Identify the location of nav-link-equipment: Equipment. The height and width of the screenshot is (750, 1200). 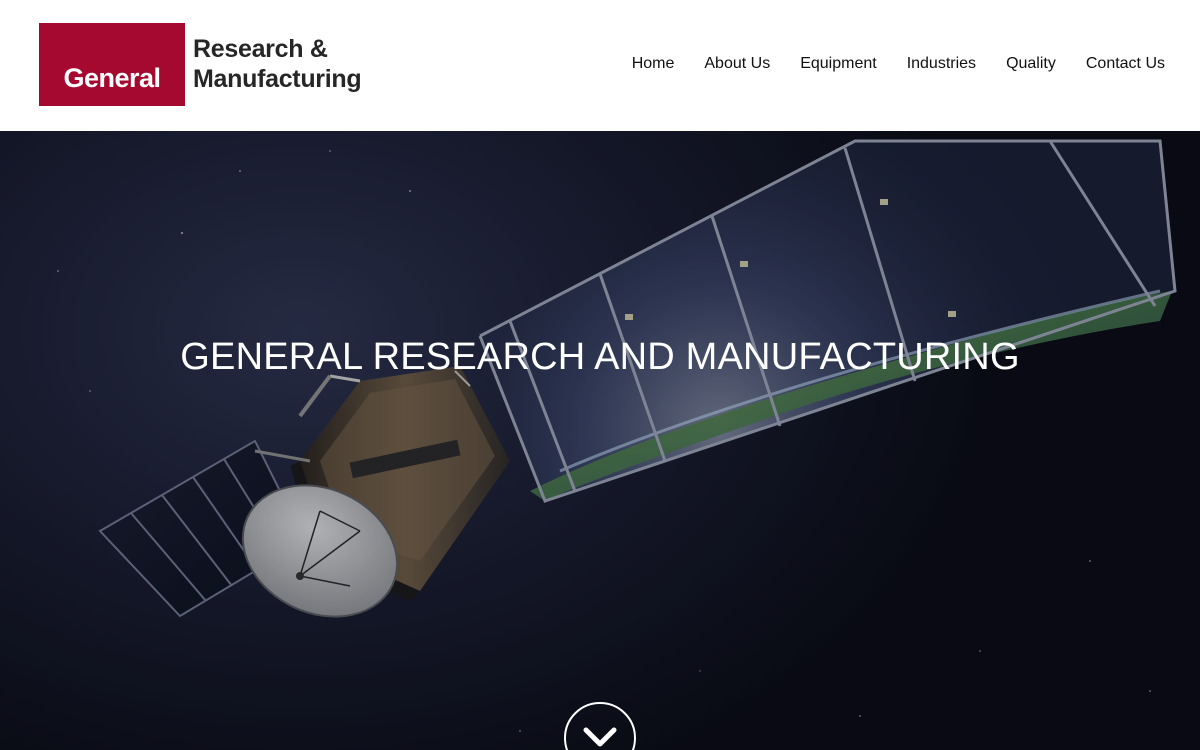
(838, 64).